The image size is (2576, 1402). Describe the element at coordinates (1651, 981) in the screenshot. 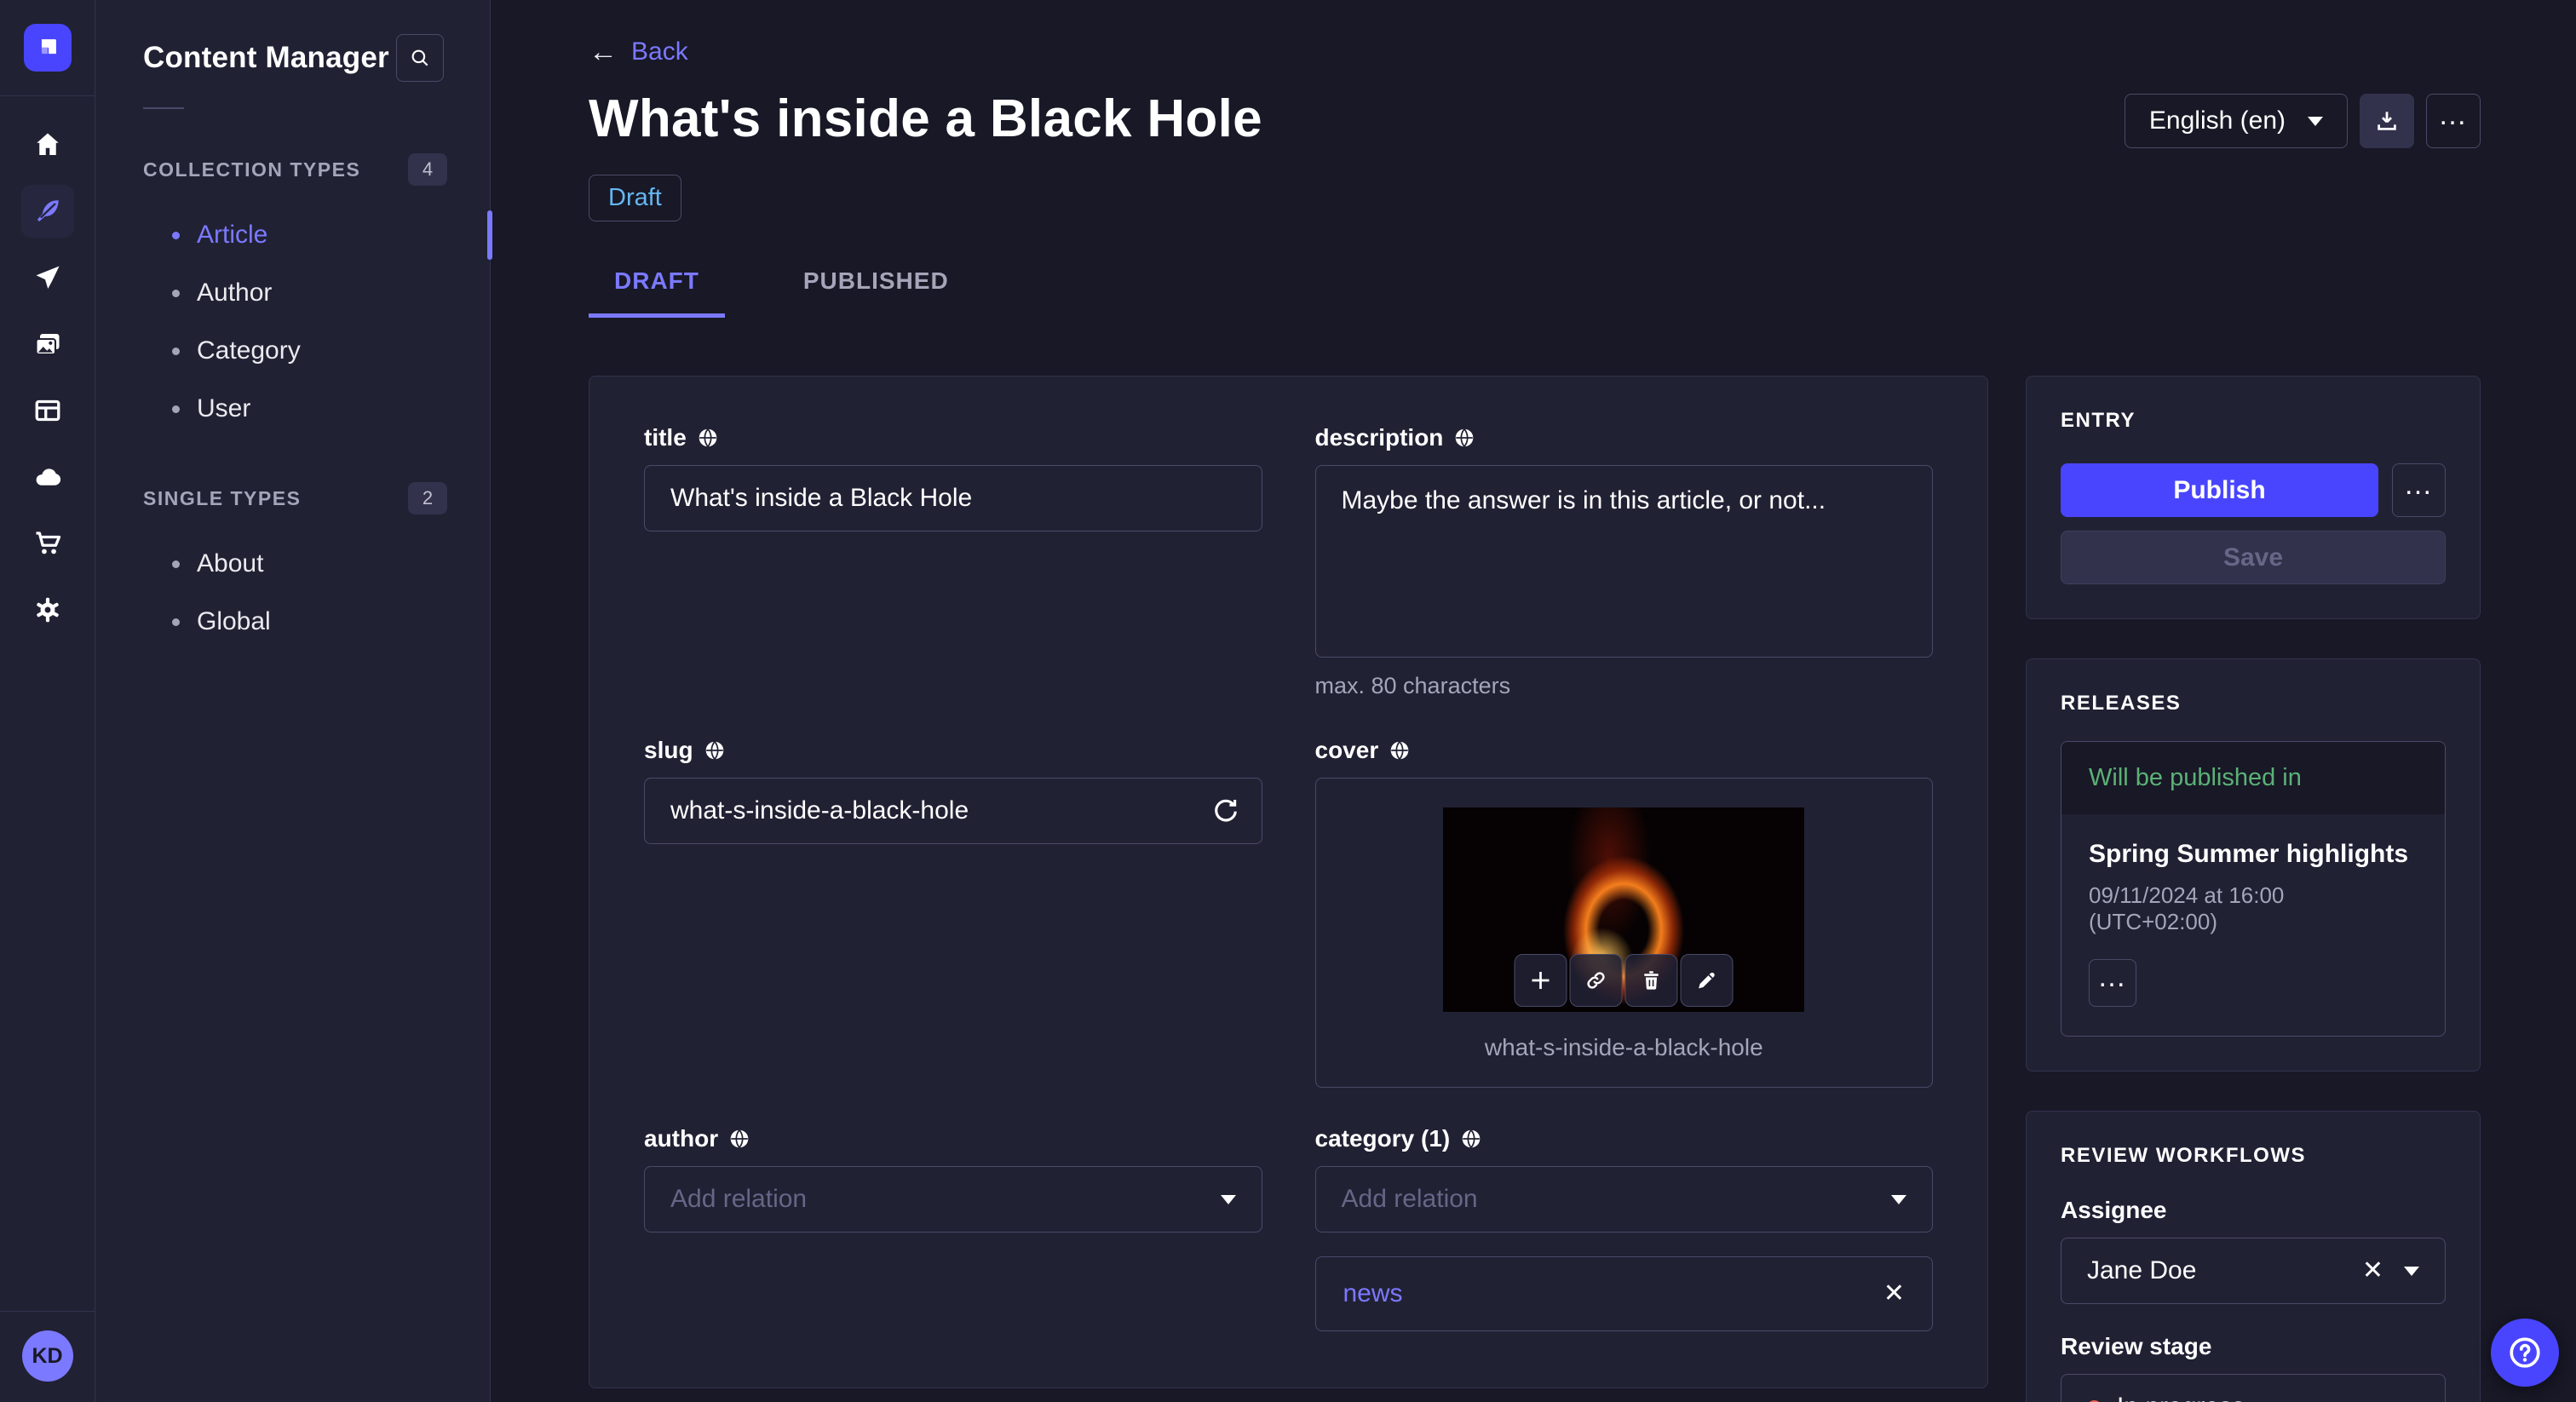

I see `delete-asset-button` at that location.